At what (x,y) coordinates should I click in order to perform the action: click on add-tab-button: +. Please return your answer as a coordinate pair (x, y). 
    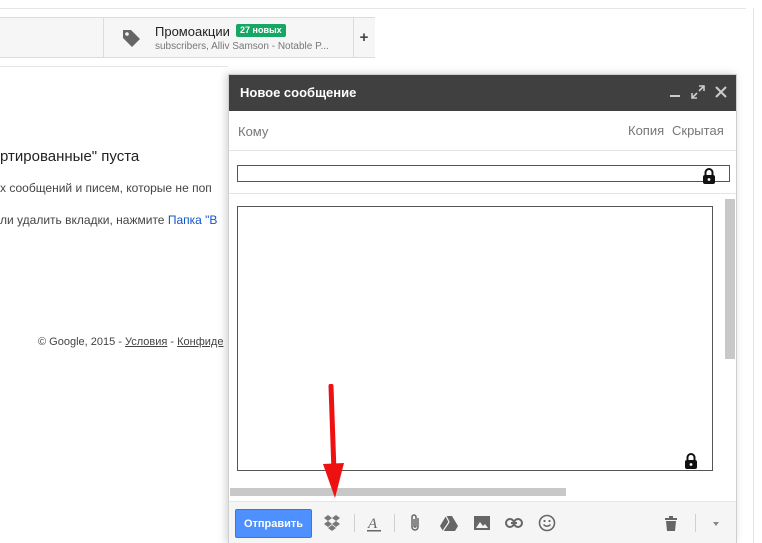
    Looking at the image, I should click on (364, 37).